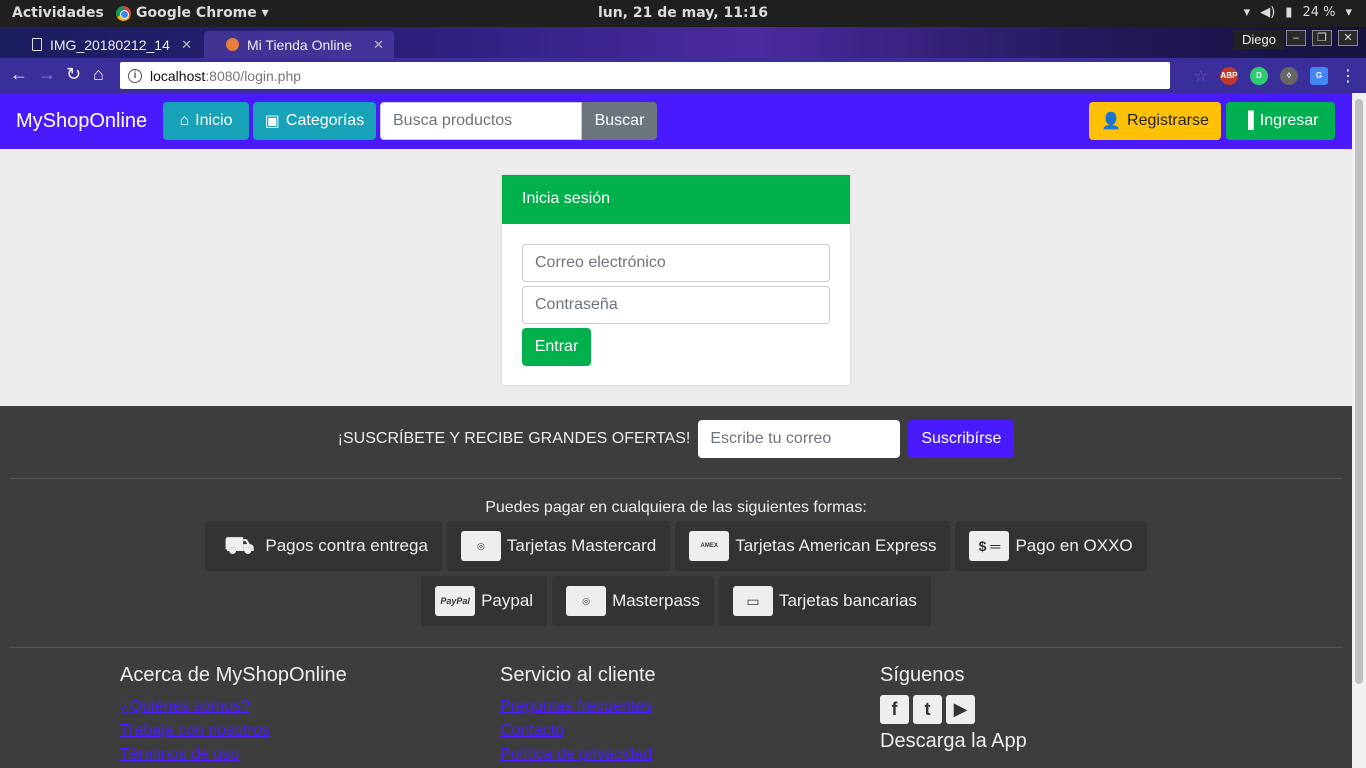  What do you see at coordinates (1289, 12) in the screenshot?
I see `battery-icon: ▮` at bounding box center [1289, 12].